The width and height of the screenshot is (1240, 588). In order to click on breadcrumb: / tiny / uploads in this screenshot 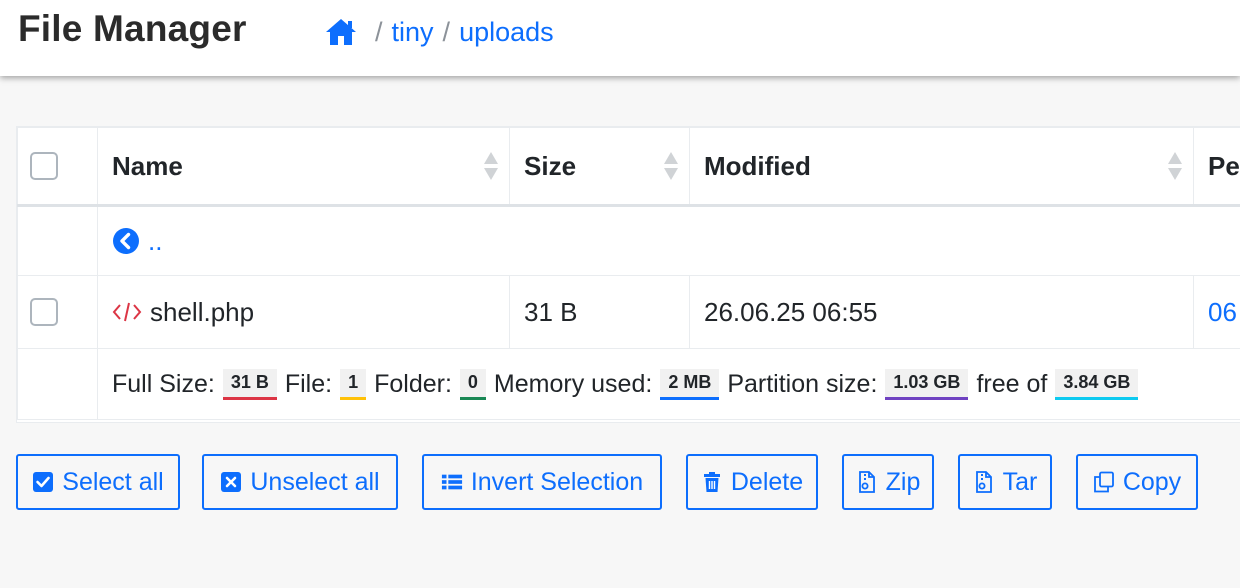, I will do `click(439, 32)`.